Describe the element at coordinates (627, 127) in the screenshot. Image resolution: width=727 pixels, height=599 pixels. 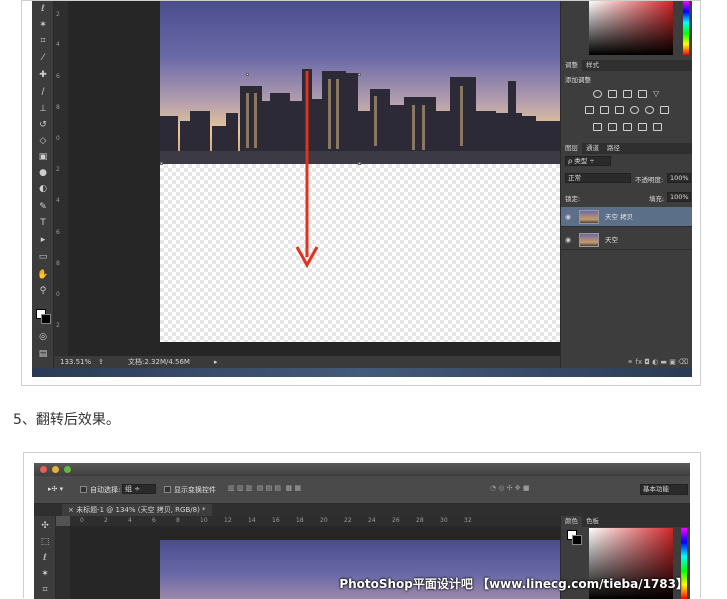
I see `threshold-icon` at that location.